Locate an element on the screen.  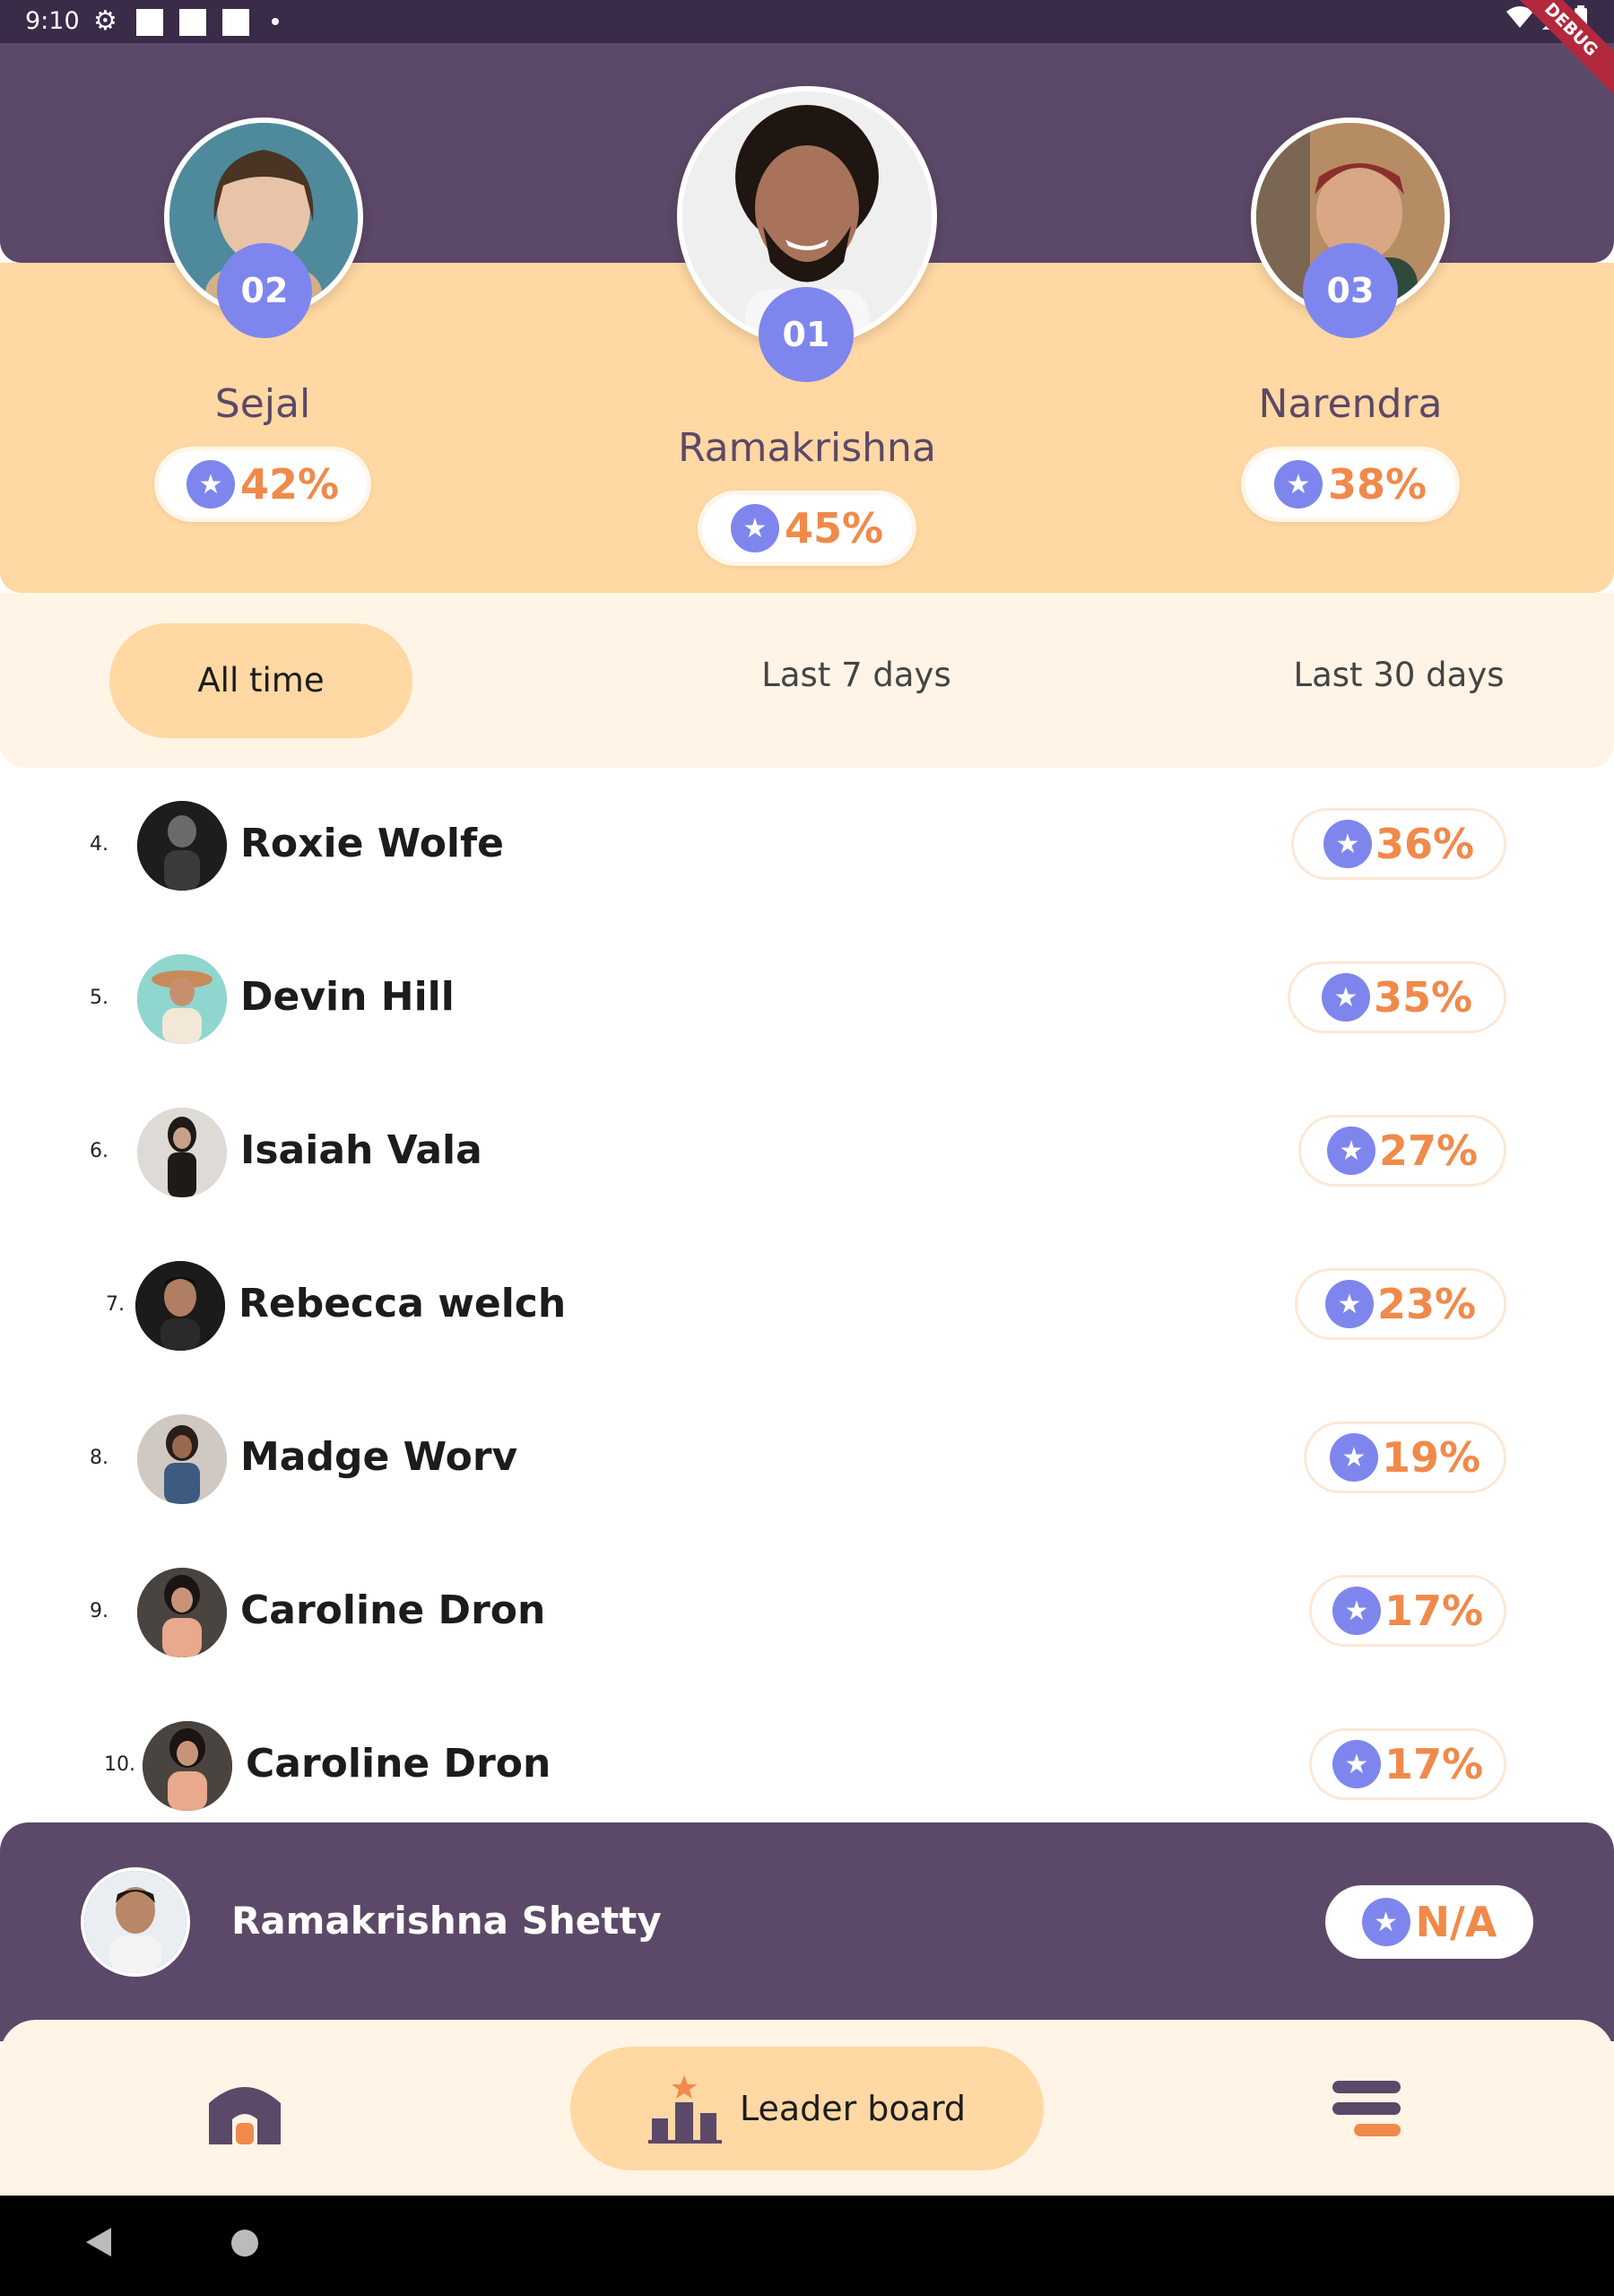
home-button-icon is located at coordinates (244, 2243).